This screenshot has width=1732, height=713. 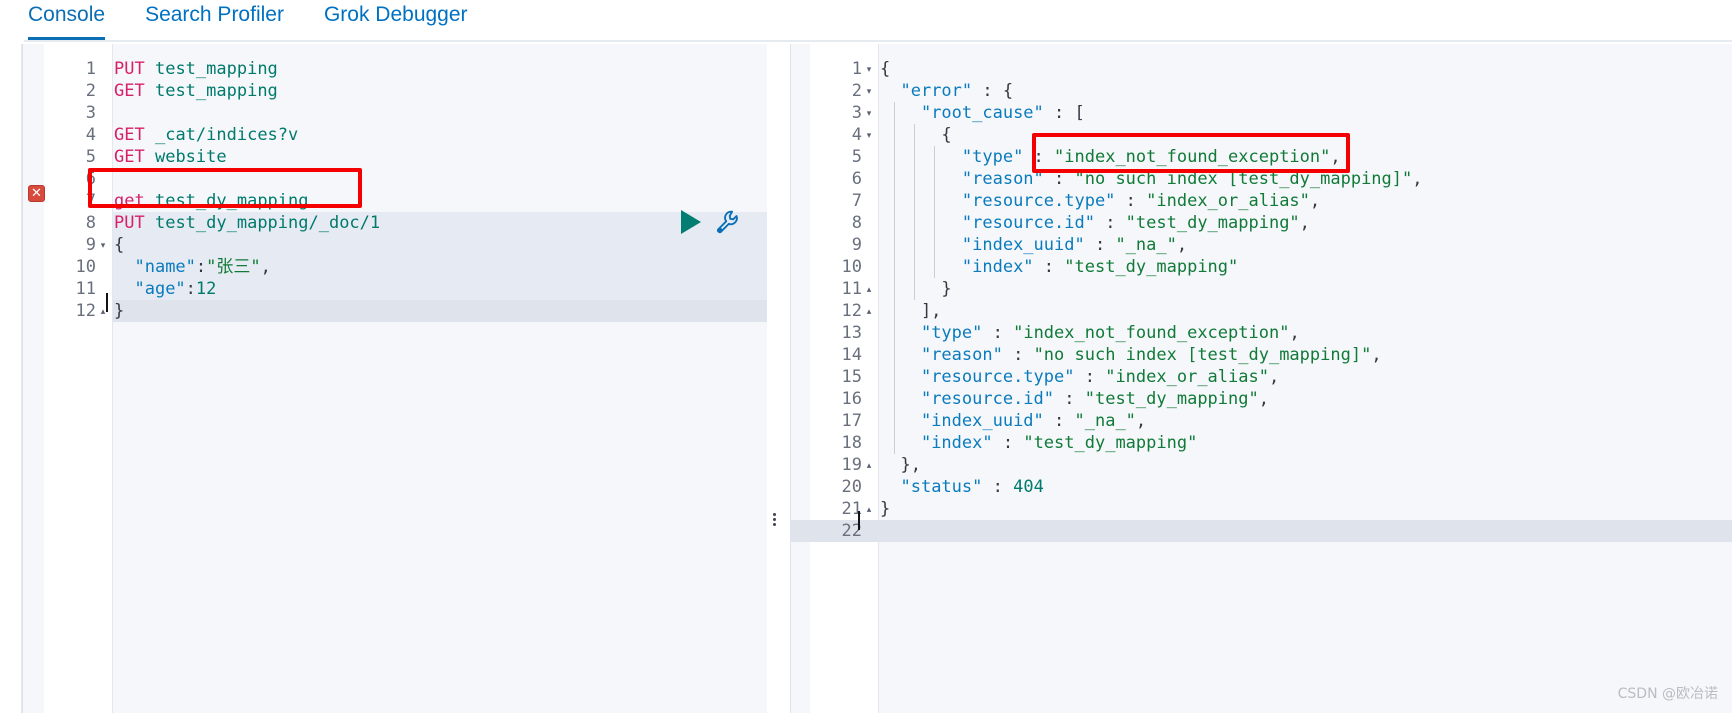 What do you see at coordinates (36, 193) in the screenshot?
I see `error-marker-icon: ✕` at bounding box center [36, 193].